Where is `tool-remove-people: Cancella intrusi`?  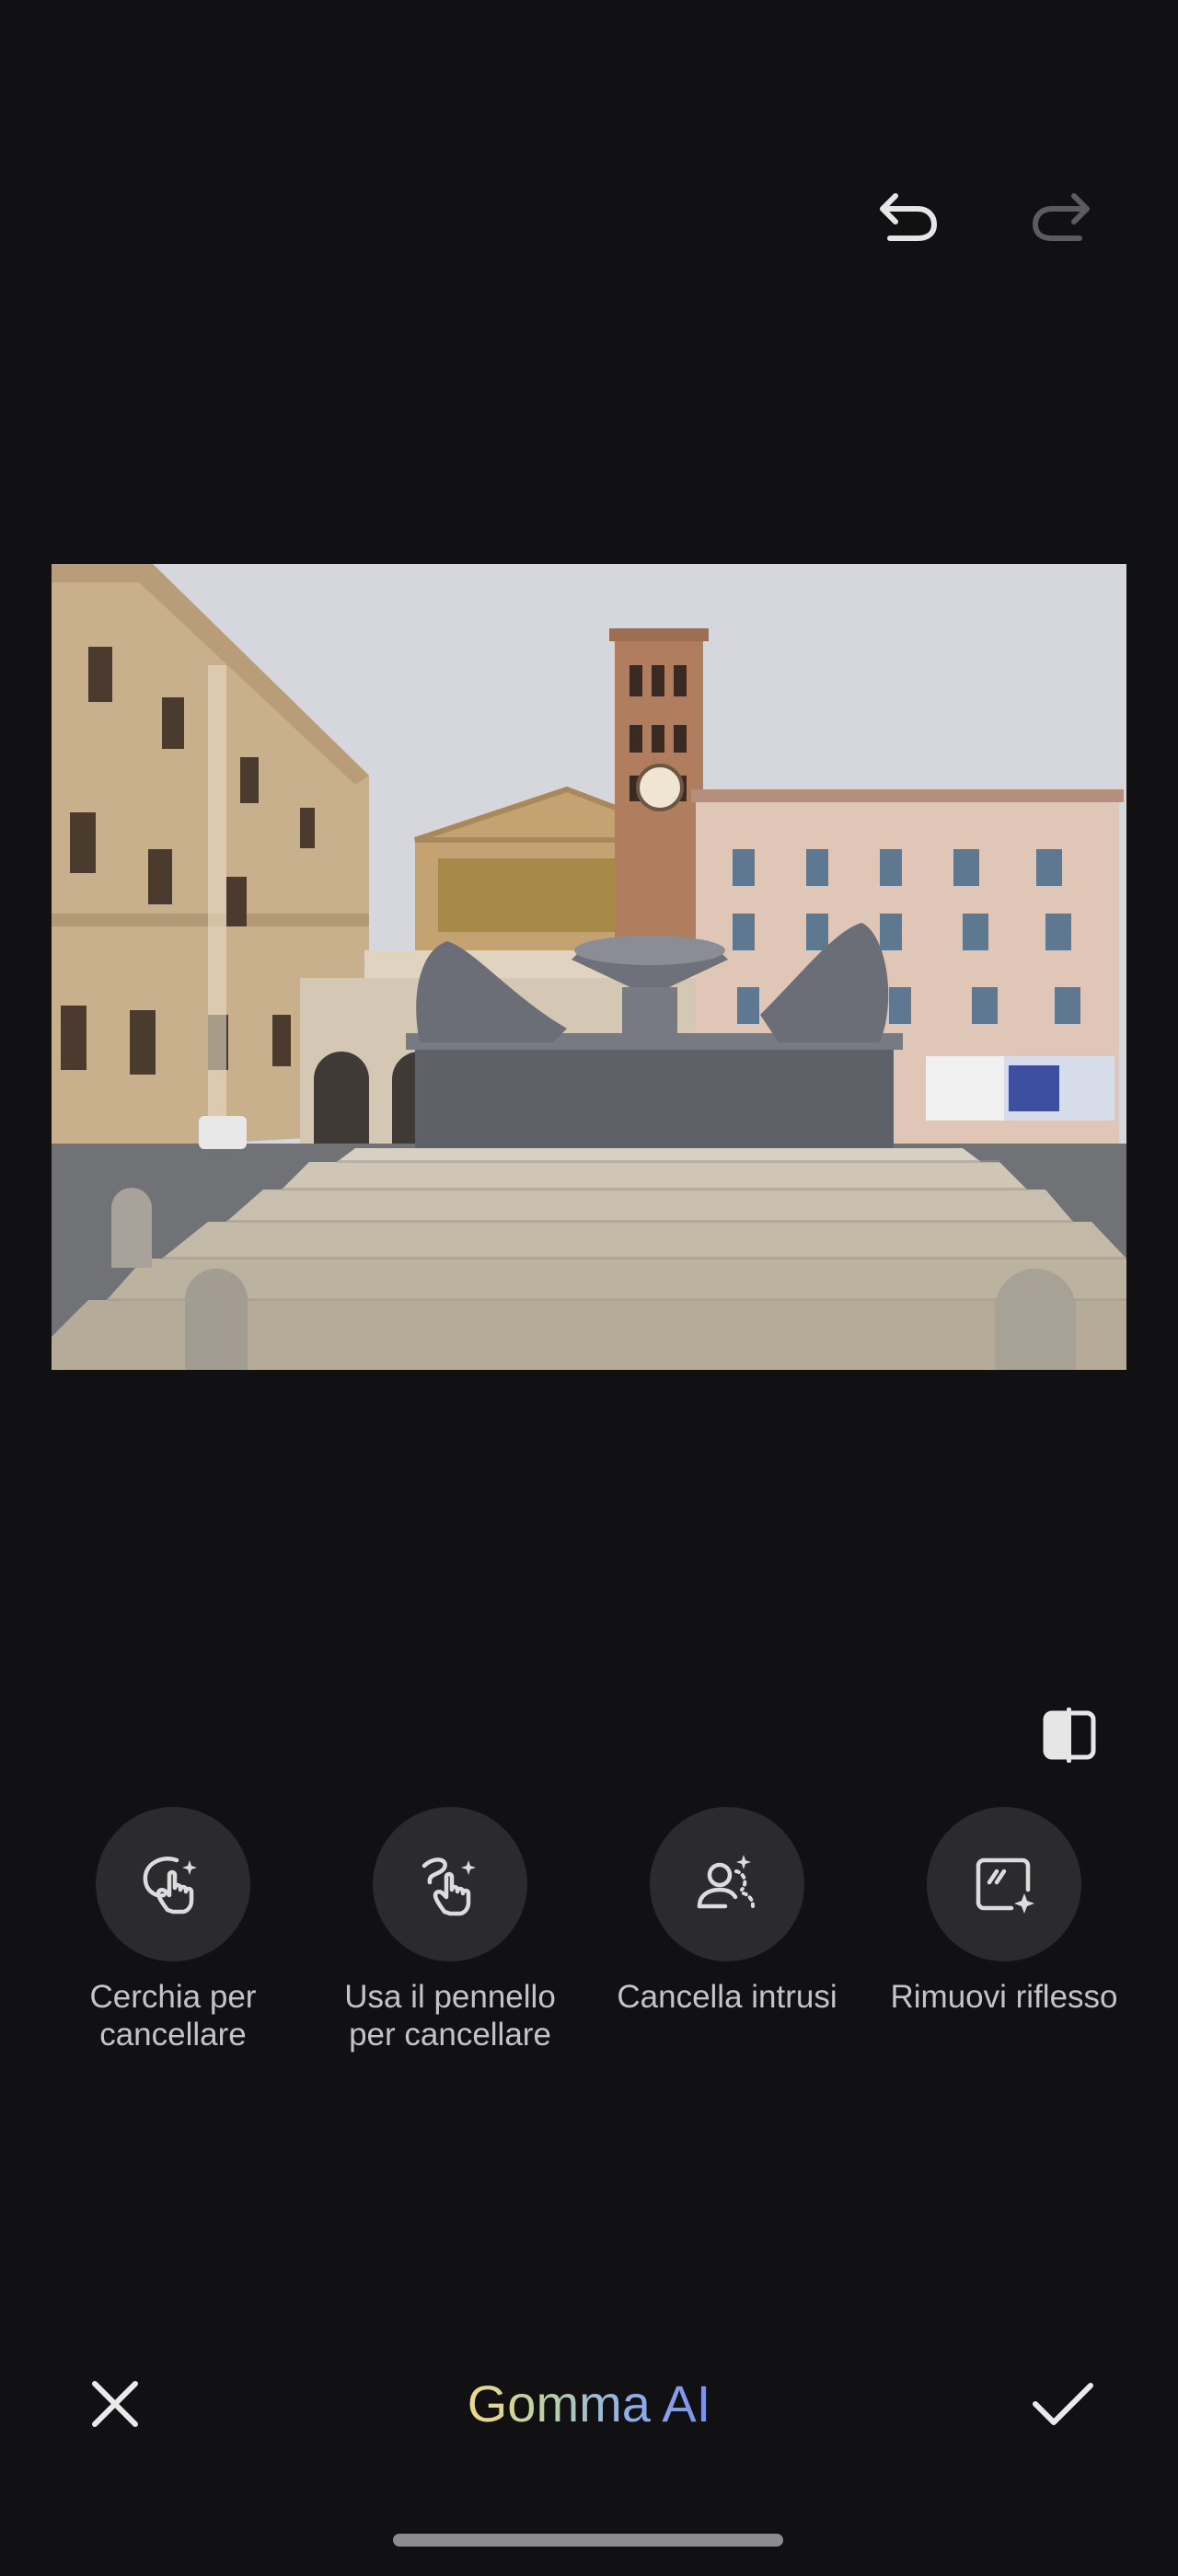 tool-remove-people: Cancella intrusi is located at coordinates (727, 1911).